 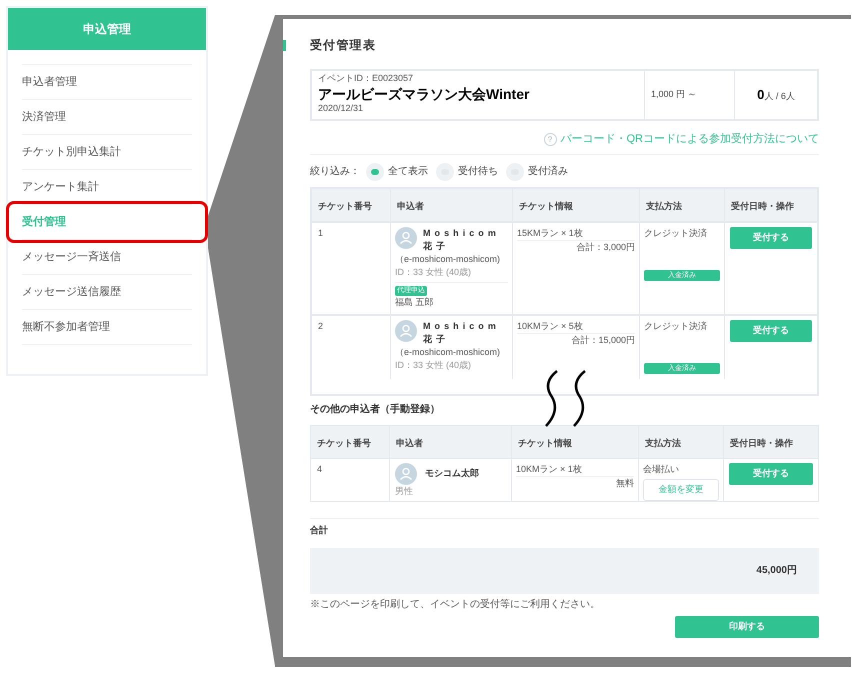 What do you see at coordinates (576, 327) in the screenshot?
I see `ticket-item: 10KMラン × 5枚` at bounding box center [576, 327].